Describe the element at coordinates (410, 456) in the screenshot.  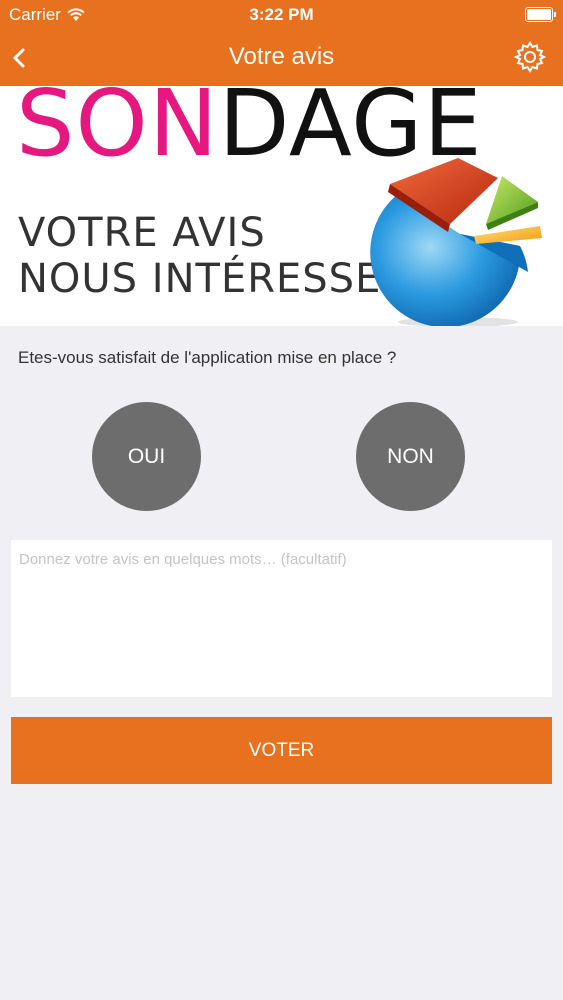
I see `no-button: NON` at that location.